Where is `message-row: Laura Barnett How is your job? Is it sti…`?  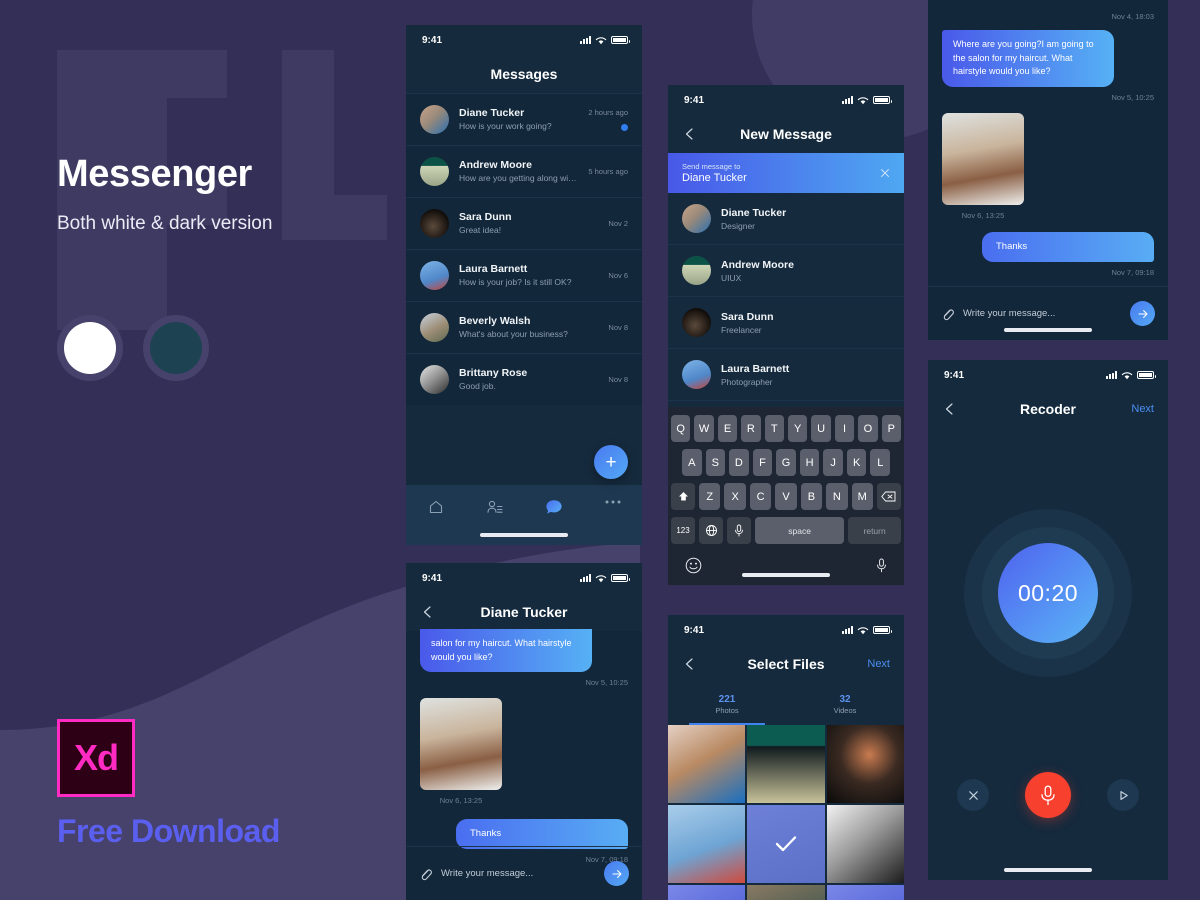
message-row: Laura Barnett How is your job? Is it sti… is located at coordinates (524, 275).